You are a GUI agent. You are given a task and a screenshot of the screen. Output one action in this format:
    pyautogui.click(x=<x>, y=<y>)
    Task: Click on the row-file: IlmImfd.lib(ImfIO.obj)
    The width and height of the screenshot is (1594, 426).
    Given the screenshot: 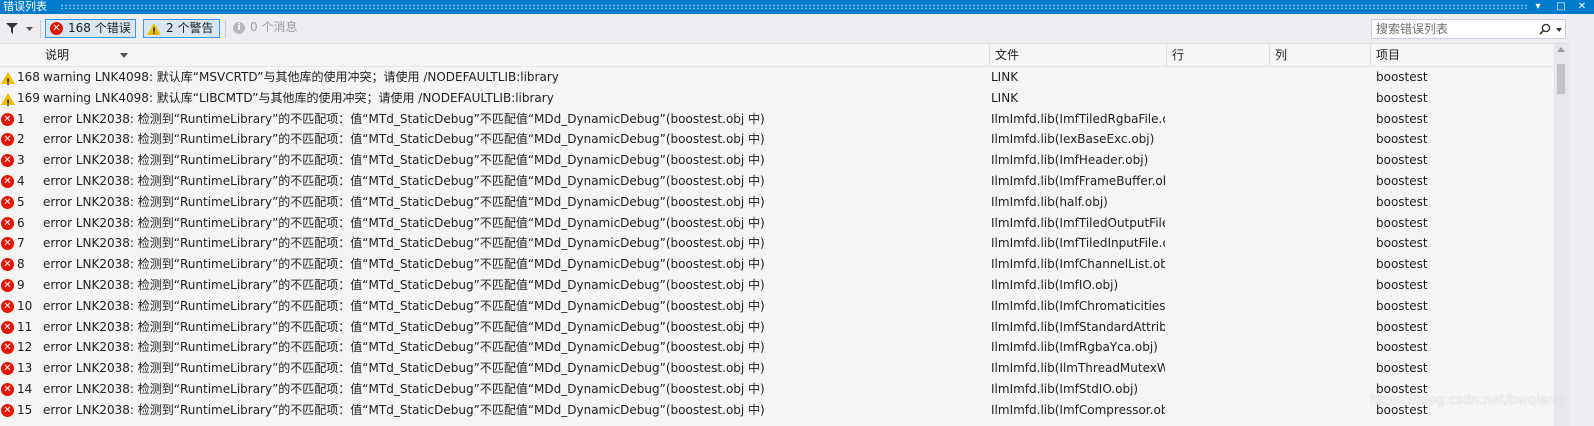 What is the action you would take?
    pyautogui.click(x=1055, y=285)
    